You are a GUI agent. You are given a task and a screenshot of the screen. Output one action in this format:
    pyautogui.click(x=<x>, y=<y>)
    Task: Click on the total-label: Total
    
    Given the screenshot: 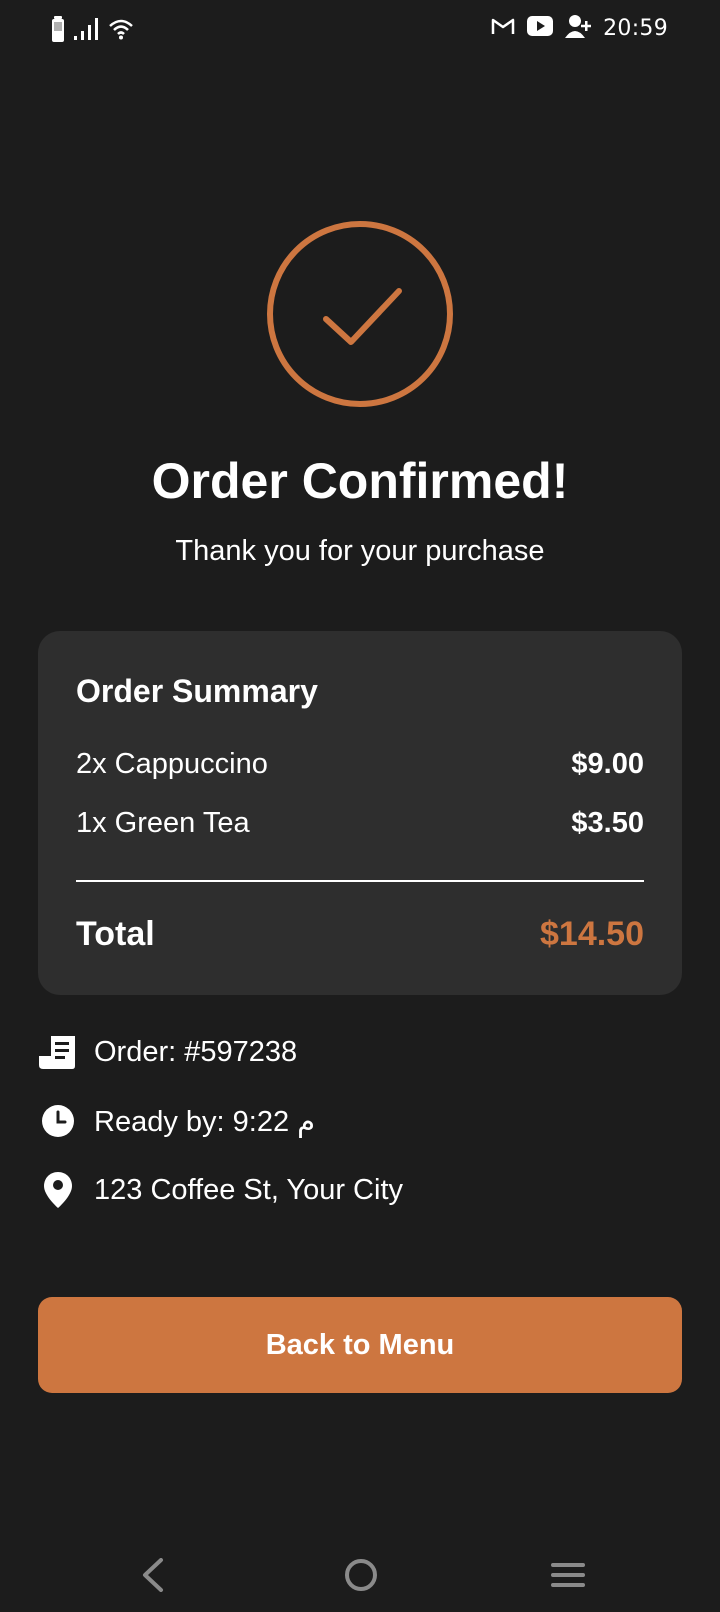 What is the action you would take?
    pyautogui.click(x=115, y=934)
    